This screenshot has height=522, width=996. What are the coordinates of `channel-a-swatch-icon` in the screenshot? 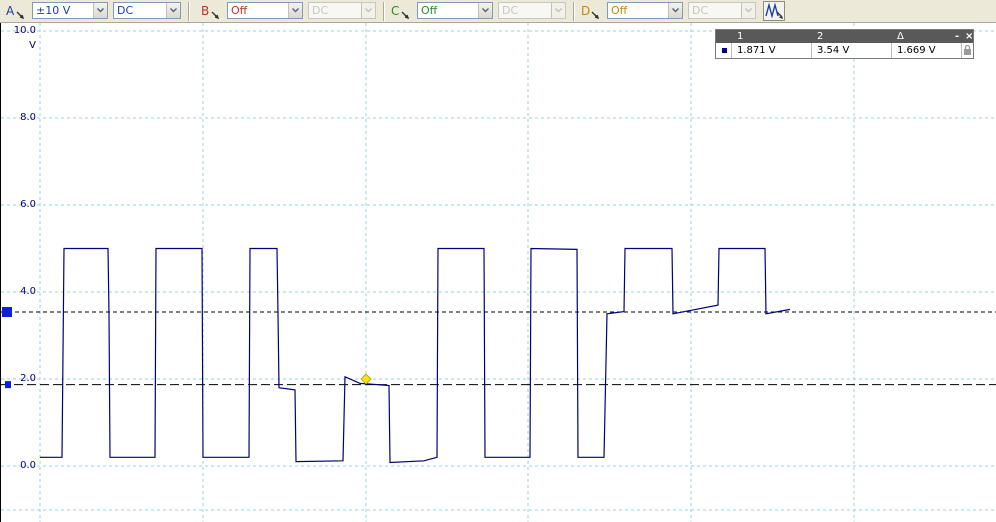 It's located at (724, 50).